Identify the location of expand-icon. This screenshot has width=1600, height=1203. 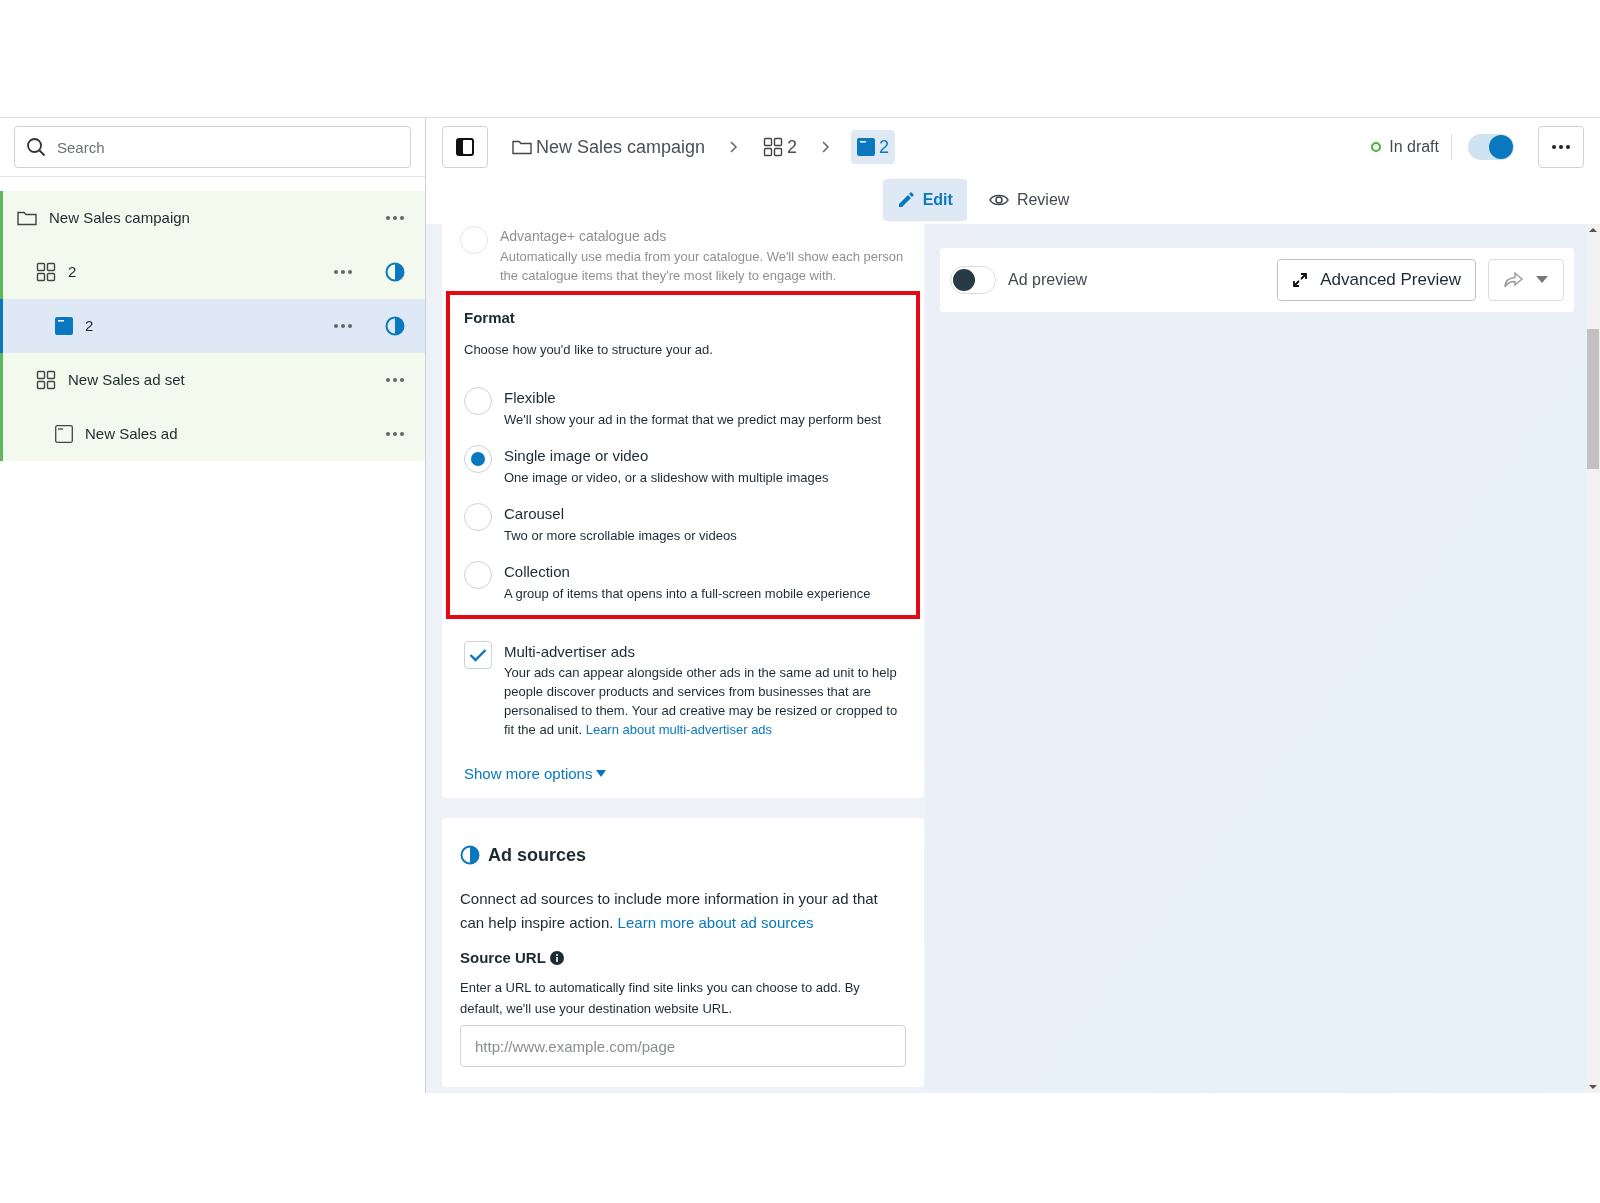
(1300, 280).